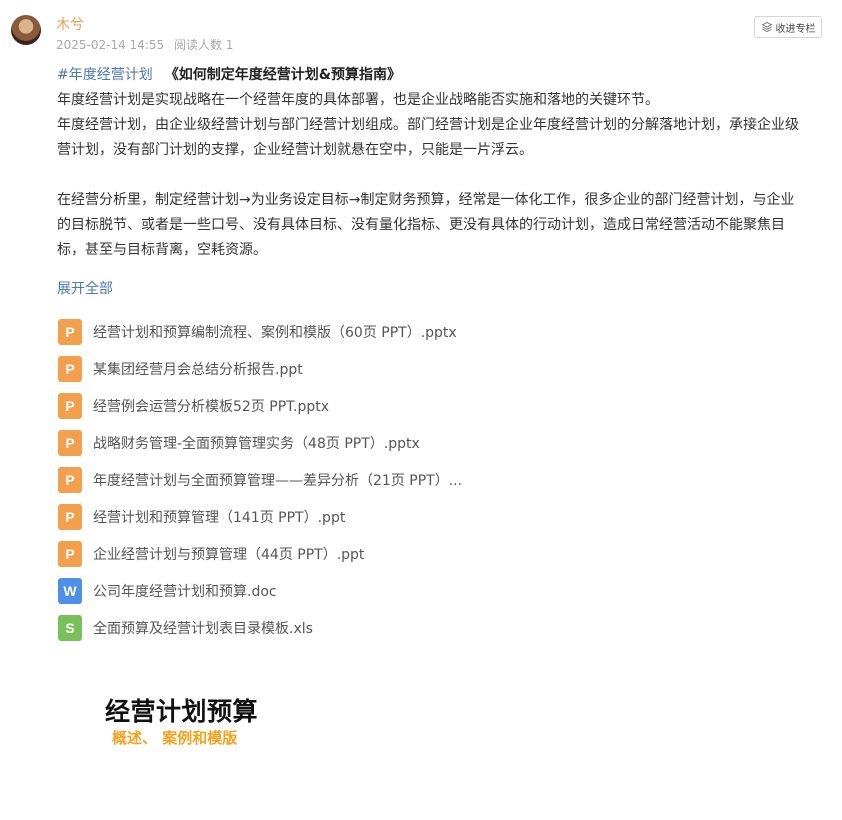  I want to click on attachment-item: P 某集团经营月会总结分析报告.ppt, so click(438, 368).